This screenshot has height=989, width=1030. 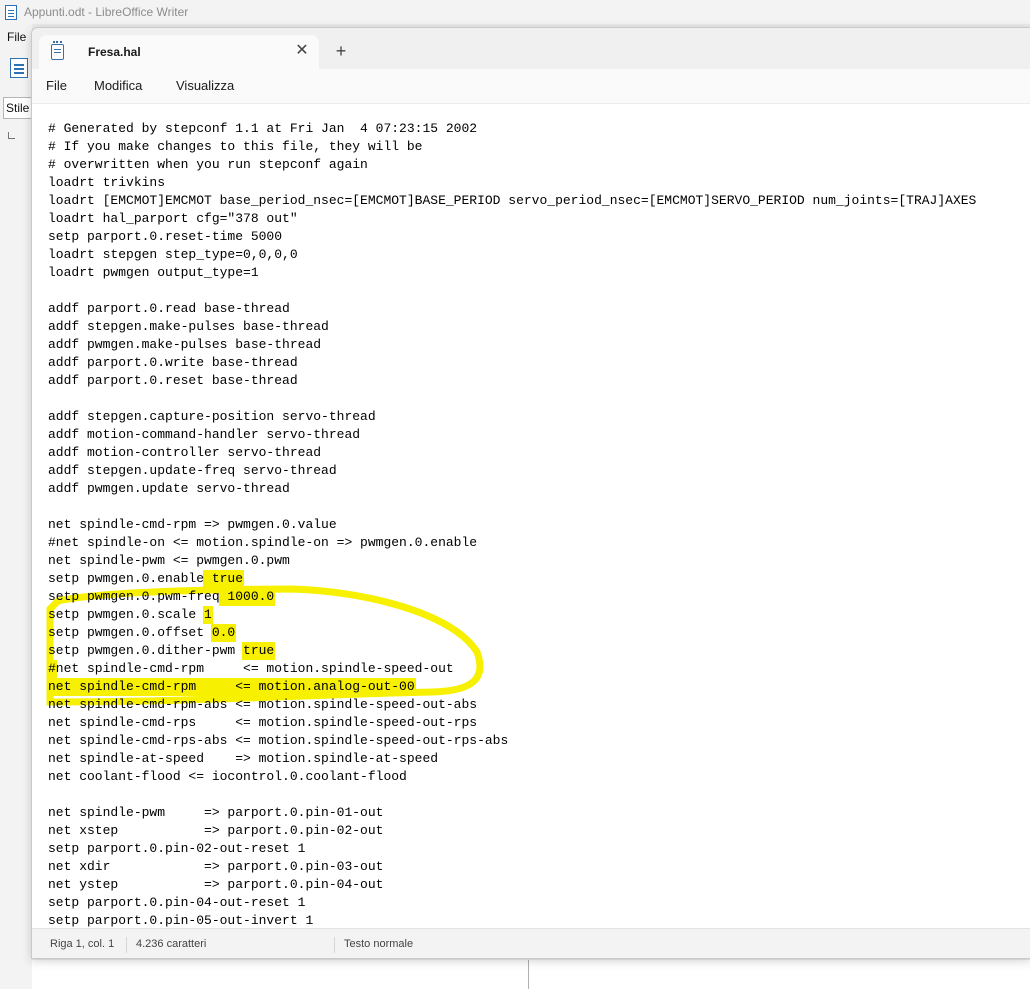 I want to click on code-line: setp parport.0.reset-time 5000, so click(x=165, y=236).